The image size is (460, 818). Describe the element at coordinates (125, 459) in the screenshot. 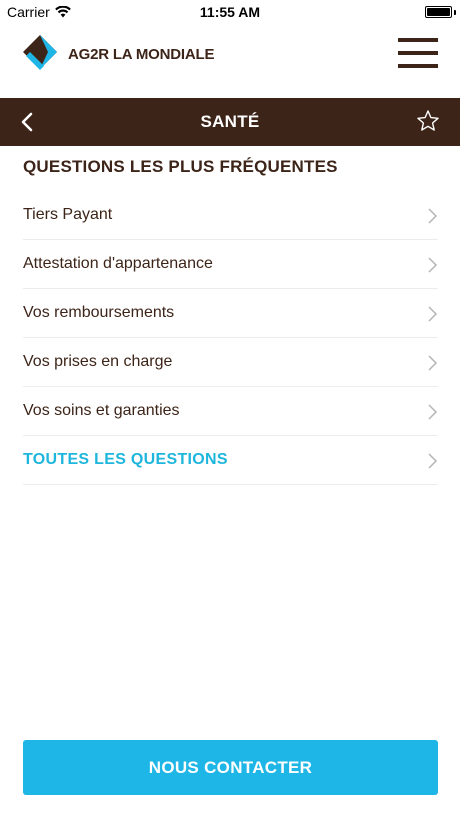

I see `all-questions-label: TOUTES LES QUESTIONS` at that location.